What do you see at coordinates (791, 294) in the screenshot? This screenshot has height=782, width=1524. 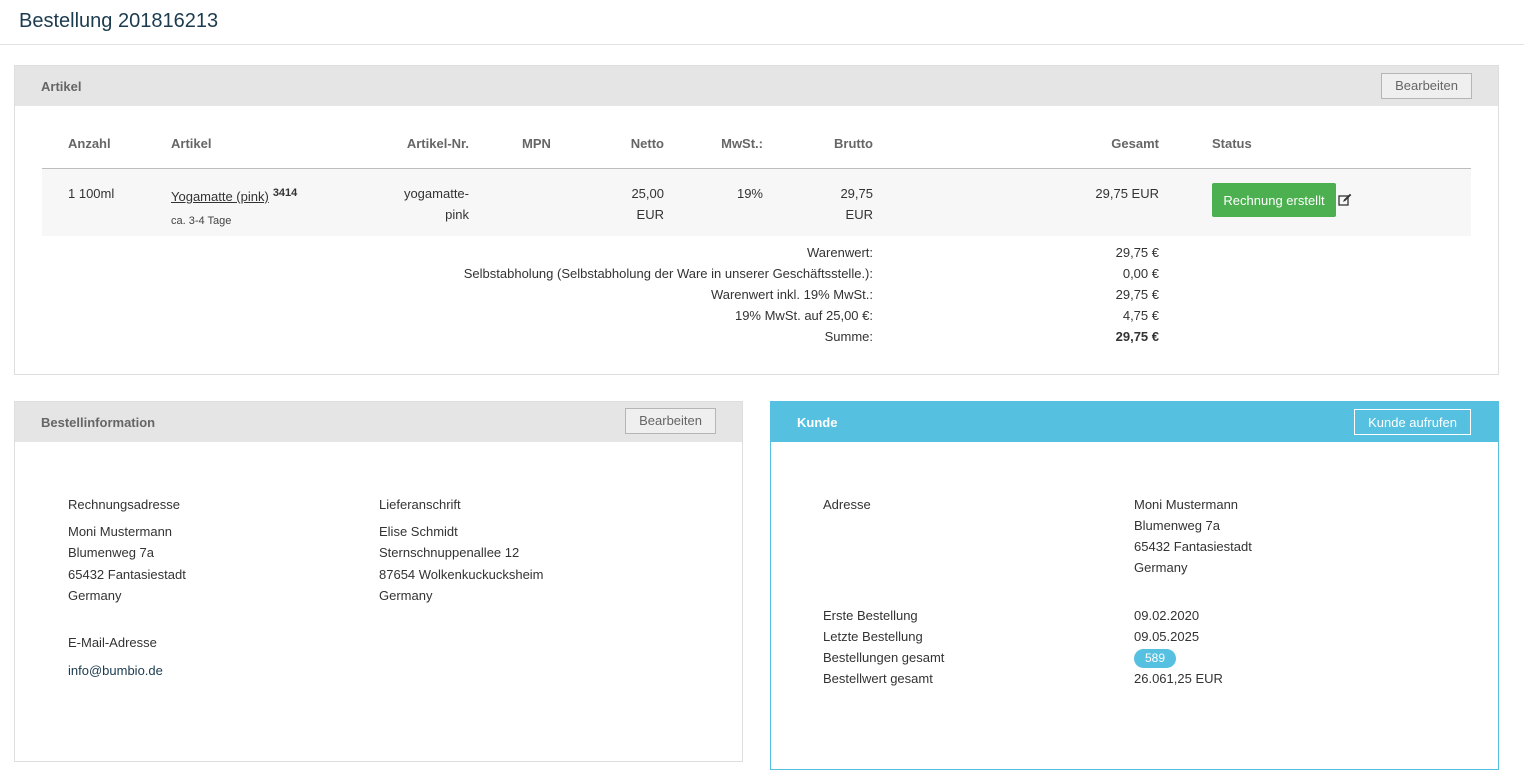 I see `summary-label-goods-incl-vat: Warenwert inkl. 19% MwSt.:` at bounding box center [791, 294].